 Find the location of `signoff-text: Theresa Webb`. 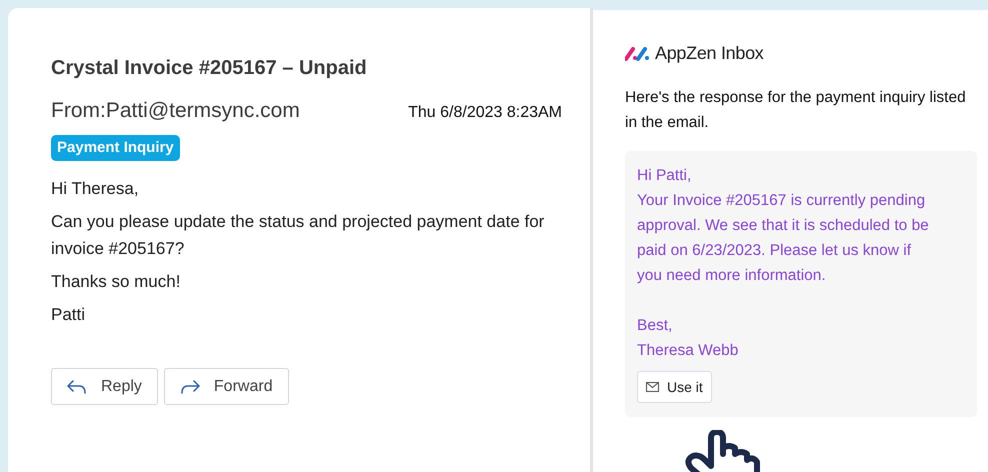

signoff-text: Theresa Webb is located at coordinates (687, 351).